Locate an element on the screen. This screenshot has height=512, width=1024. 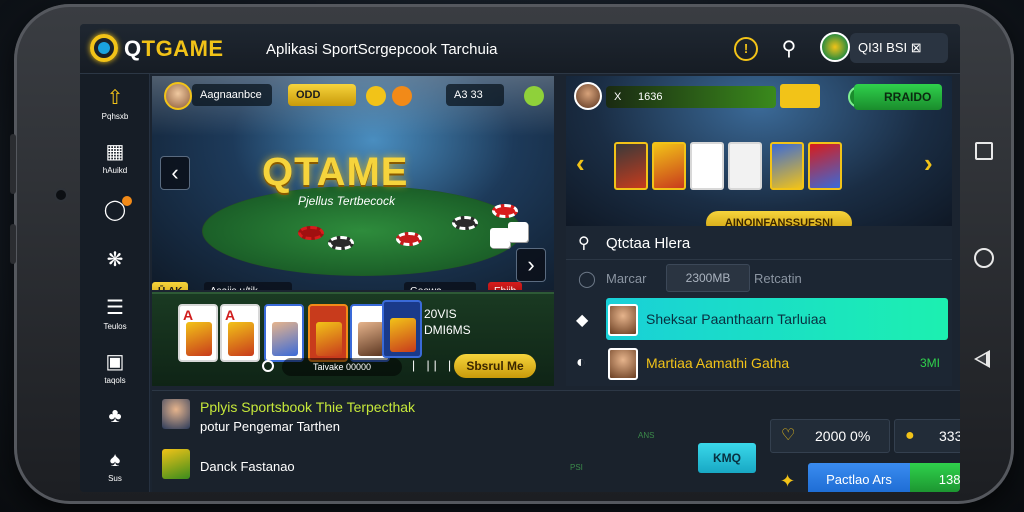
hero-subtitle: Pjellus Tertbecock is located at coordinates (346, 201).